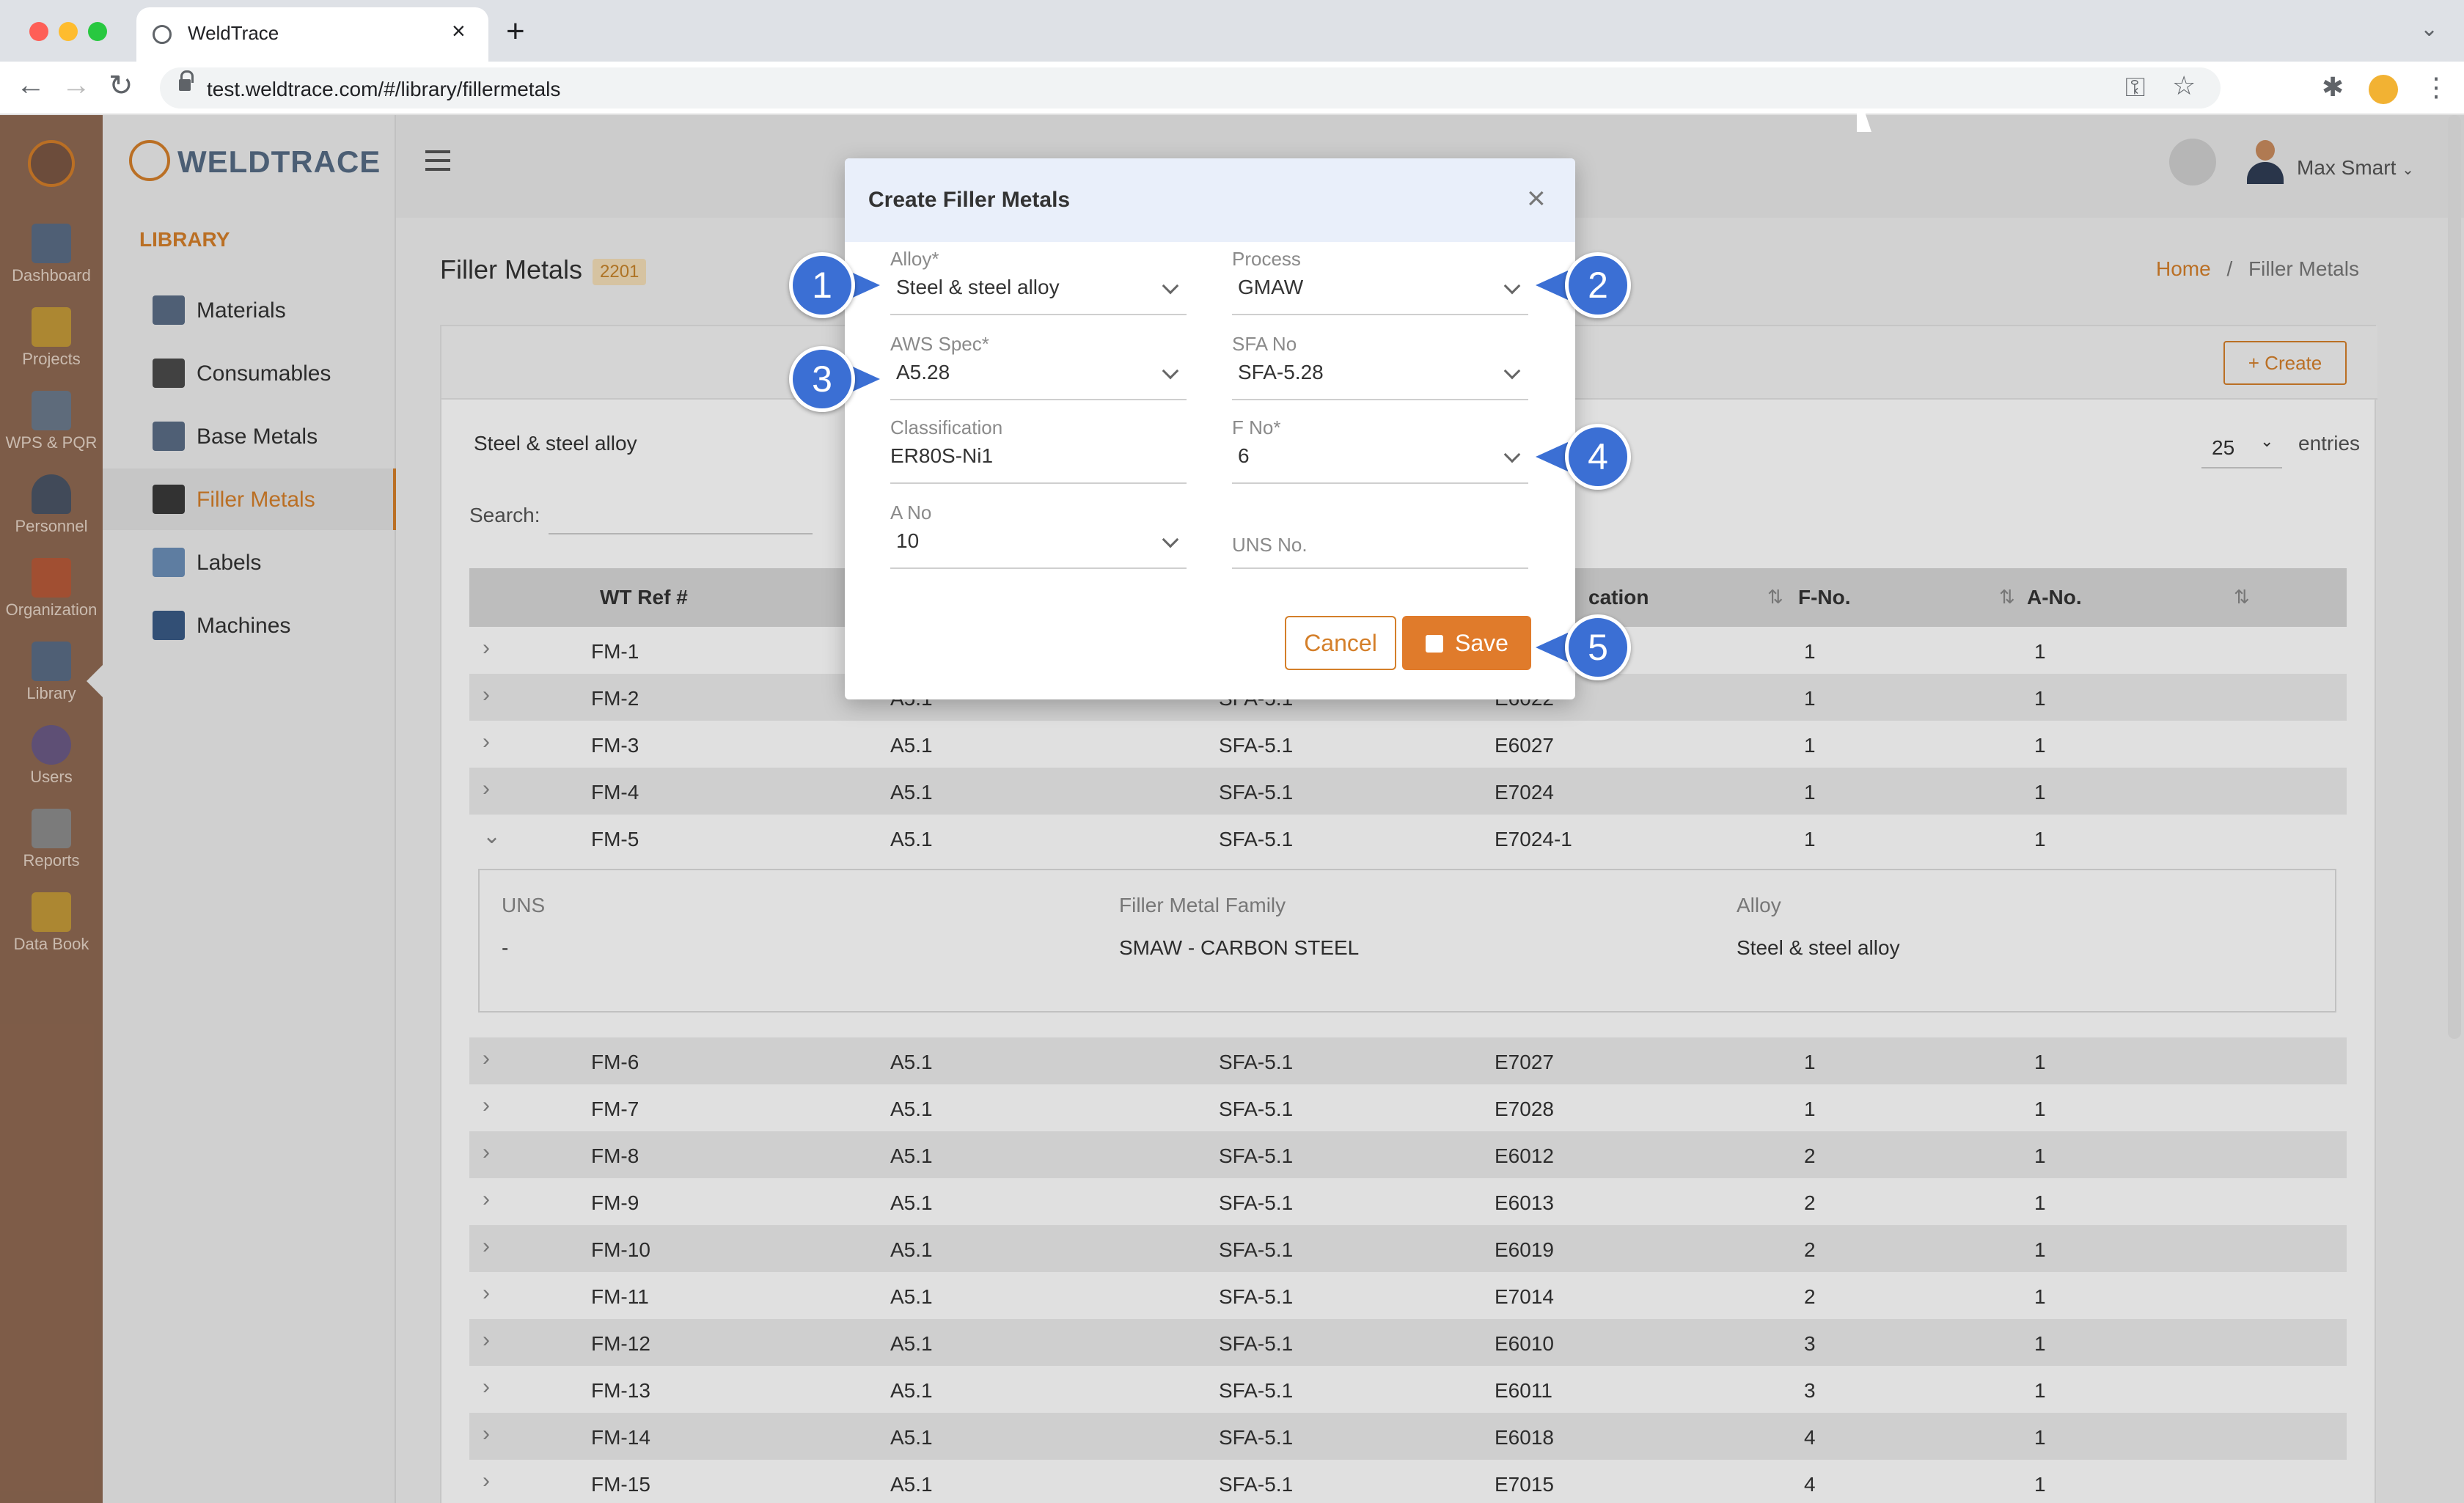  Describe the element at coordinates (1232, 31) in the screenshot. I see `browser-tab-bar: WeldTrace × + ⌄` at that location.